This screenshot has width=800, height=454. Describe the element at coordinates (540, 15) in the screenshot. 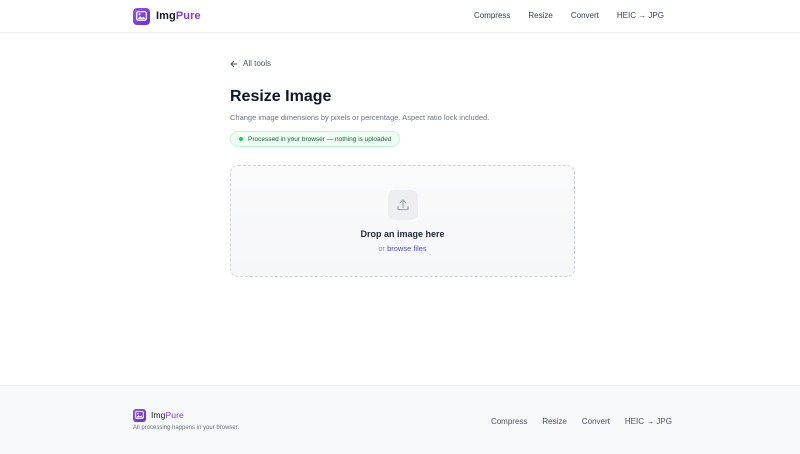

I see `nav-resize: Resize` at that location.